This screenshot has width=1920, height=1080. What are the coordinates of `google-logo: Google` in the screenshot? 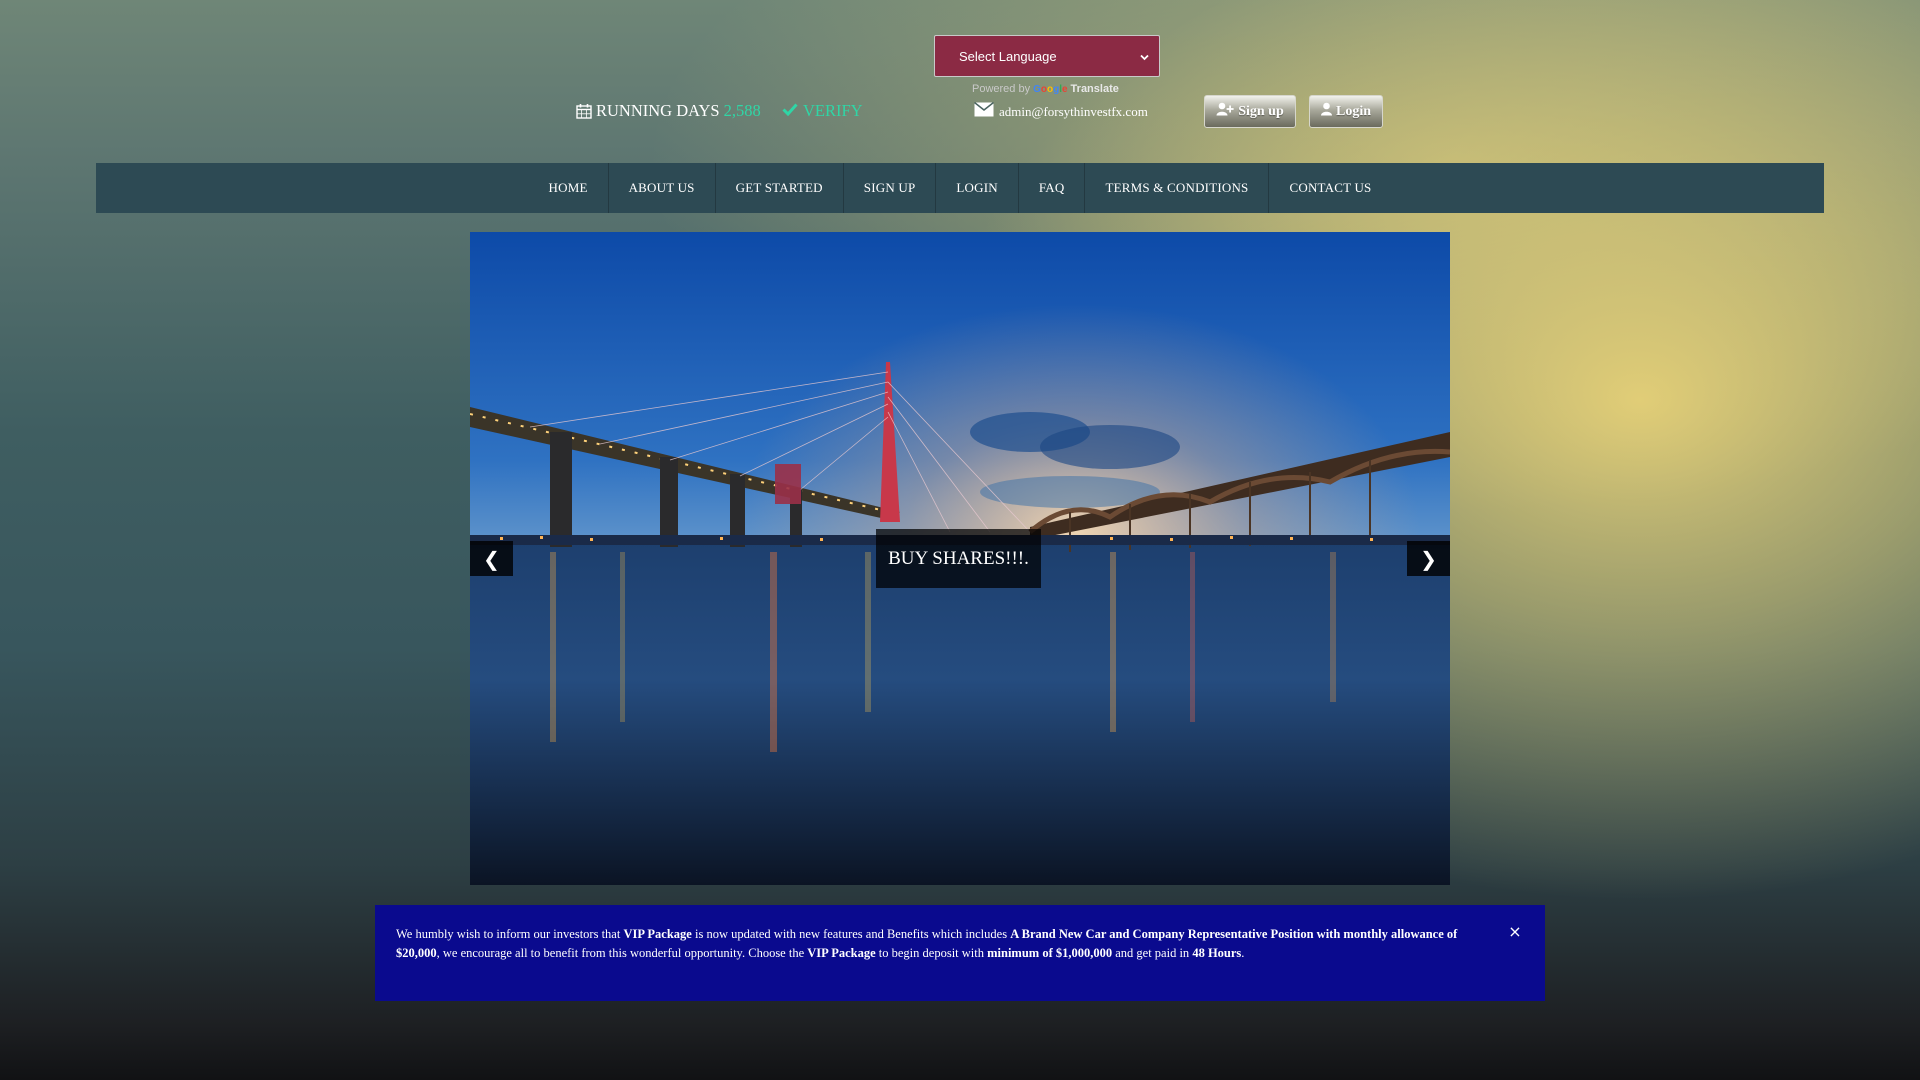 It's located at (1050, 89).